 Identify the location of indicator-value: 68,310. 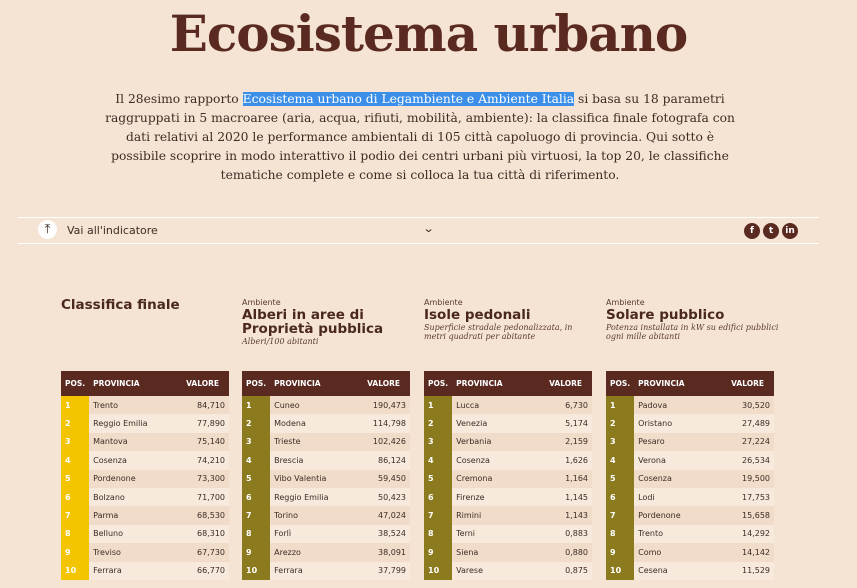
(211, 534).